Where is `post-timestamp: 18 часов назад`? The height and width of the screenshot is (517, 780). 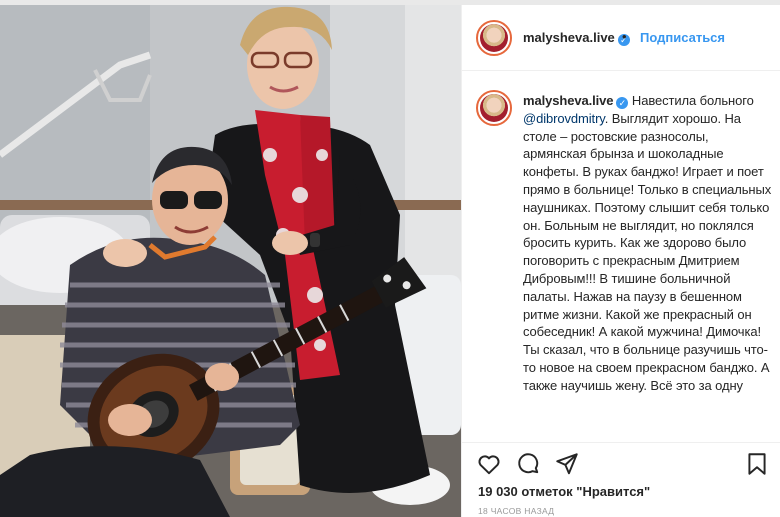 post-timestamp: 18 часов назад is located at coordinates (516, 511).